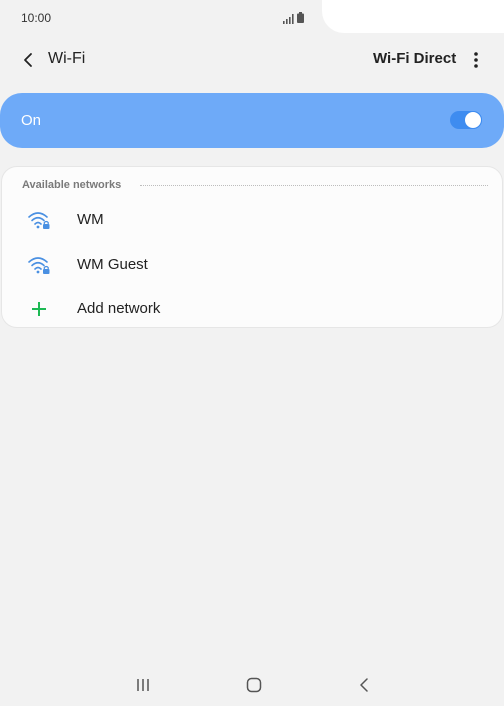 The width and height of the screenshot is (504, 706). I want to click on network-name: WM Guest, so click(112, 264).